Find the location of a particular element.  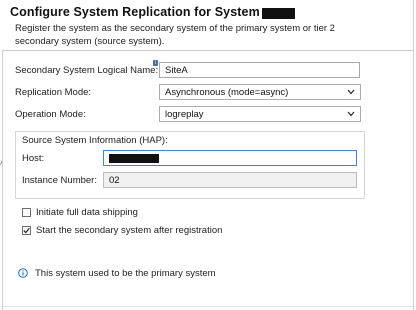

host-input is located at coordinates (230, 158).